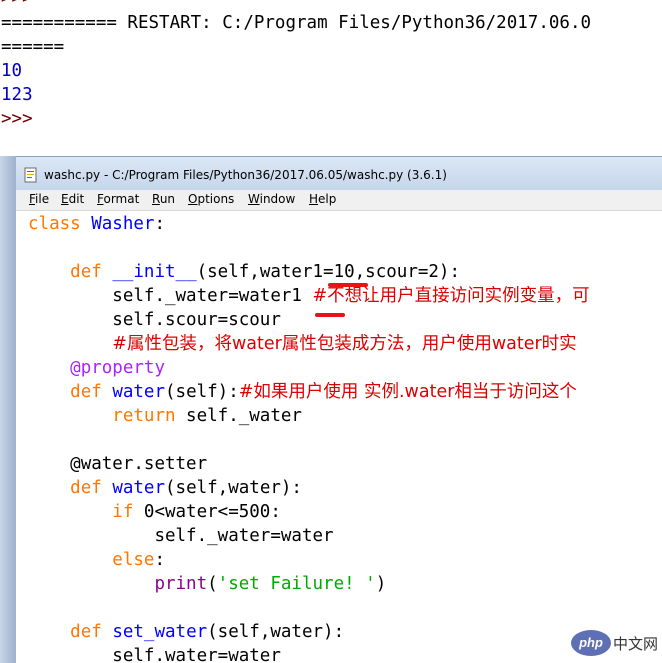  Describe the element at coordinates (211, 199) in the screenshot. I see `menu-options: Options` at that location.